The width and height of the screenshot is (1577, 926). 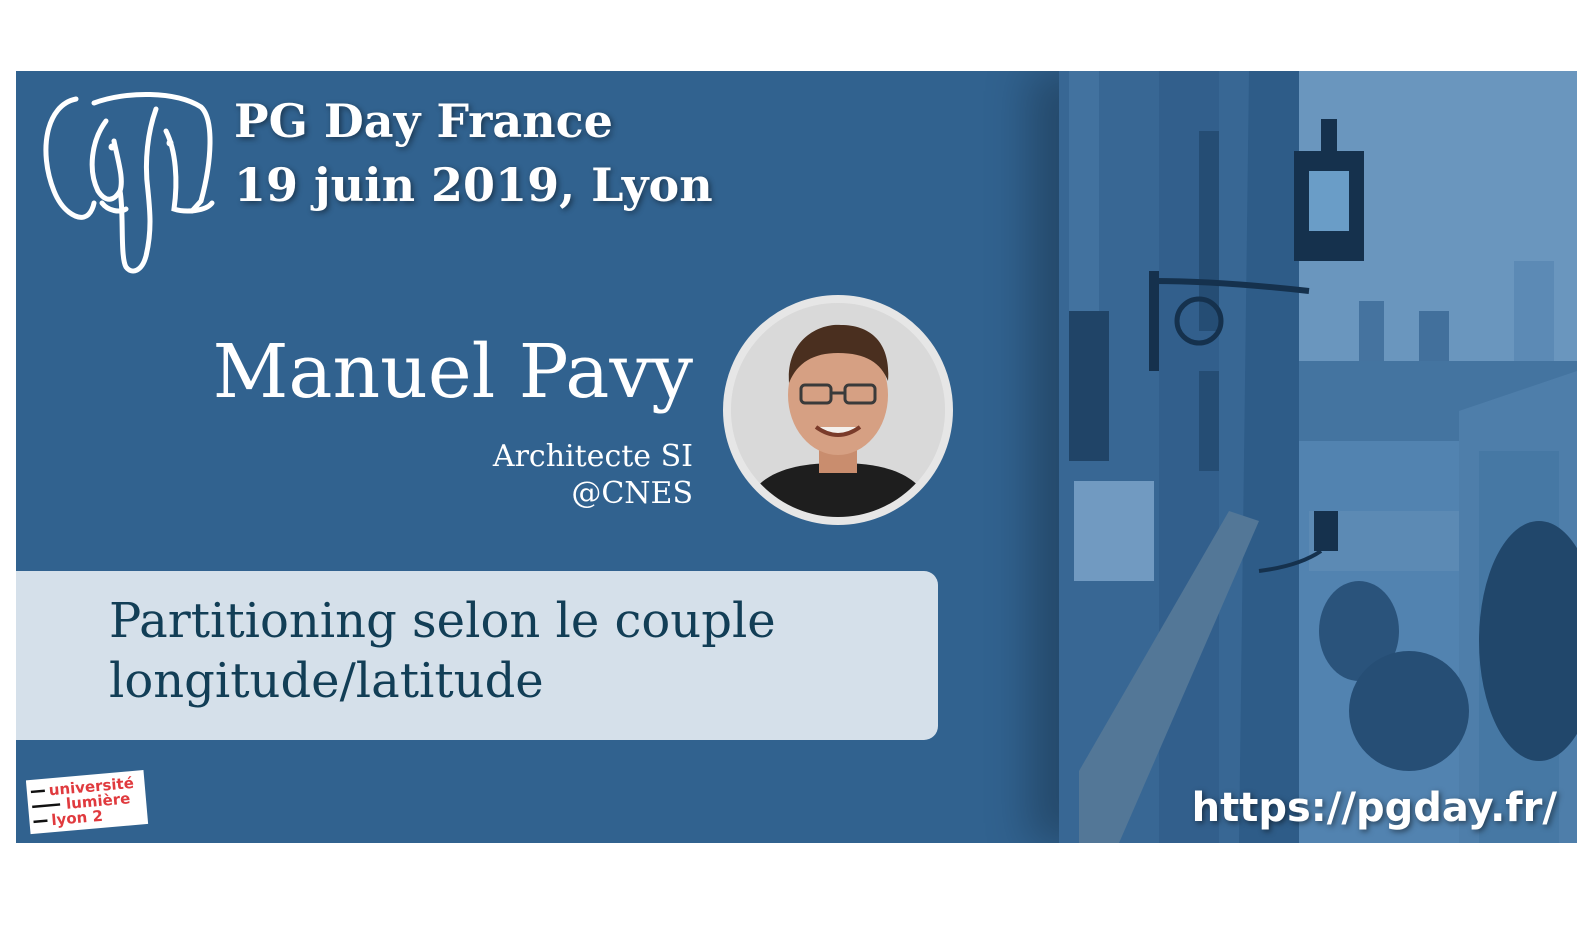 What do you see at coordinates (1374, 808) in the screenshot?
I see `event-url-link: https://pgday.fr/` at bounding box center [1374, 808].